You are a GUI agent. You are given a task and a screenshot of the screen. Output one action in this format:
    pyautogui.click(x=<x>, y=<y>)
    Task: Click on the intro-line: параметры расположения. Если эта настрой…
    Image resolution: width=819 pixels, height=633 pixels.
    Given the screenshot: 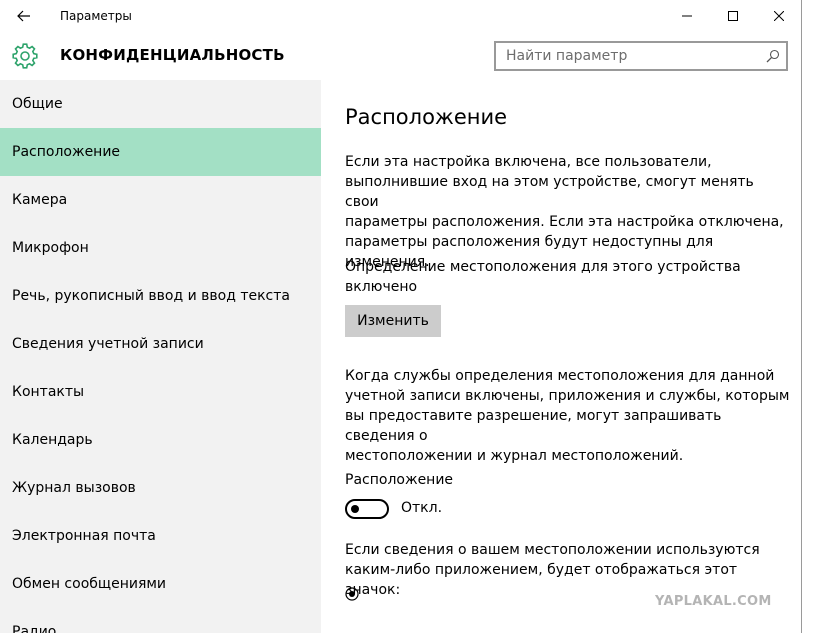 What is the action you would take?
    pyautogui.click(x=564, y=222)
    